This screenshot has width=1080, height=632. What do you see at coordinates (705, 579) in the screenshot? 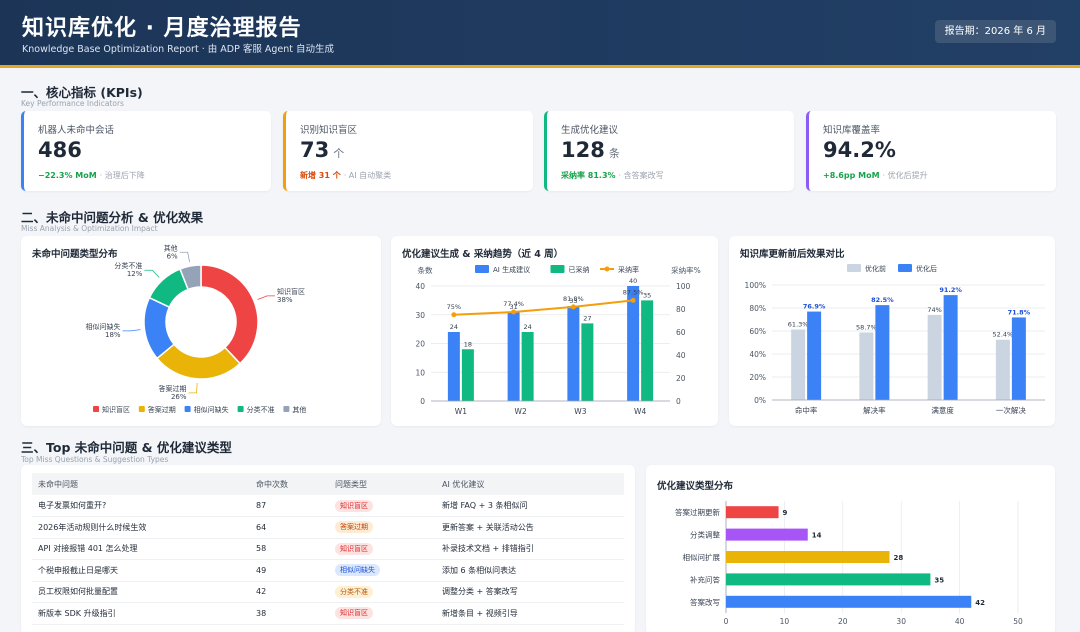
I see `y-tick-label: 补充问答` at bounding box center [705, 579].